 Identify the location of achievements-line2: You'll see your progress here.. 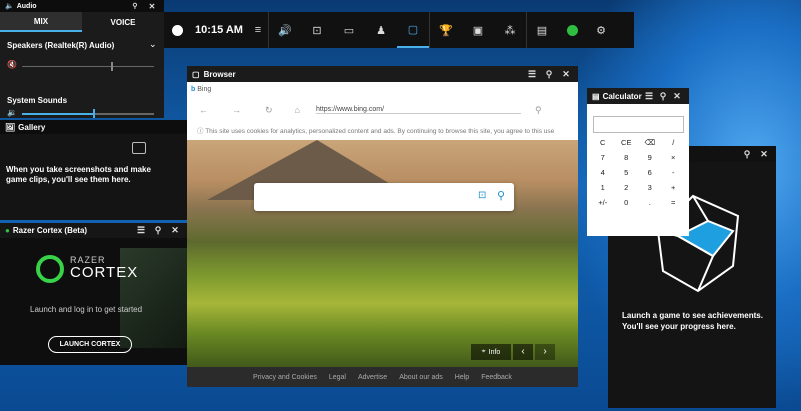
(679, 326).